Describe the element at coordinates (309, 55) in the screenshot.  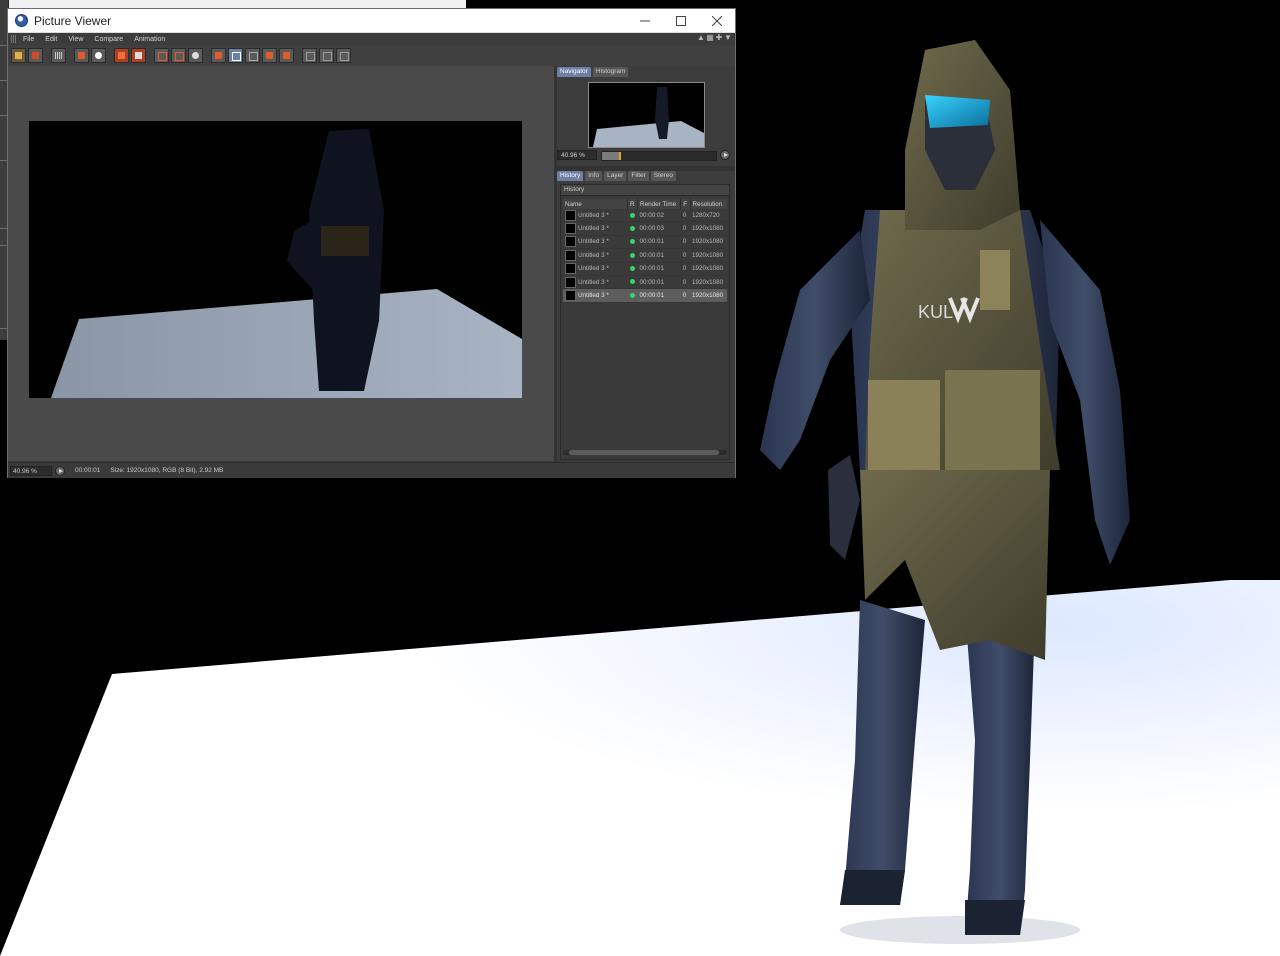
I see `layer-a-icon` at that location.